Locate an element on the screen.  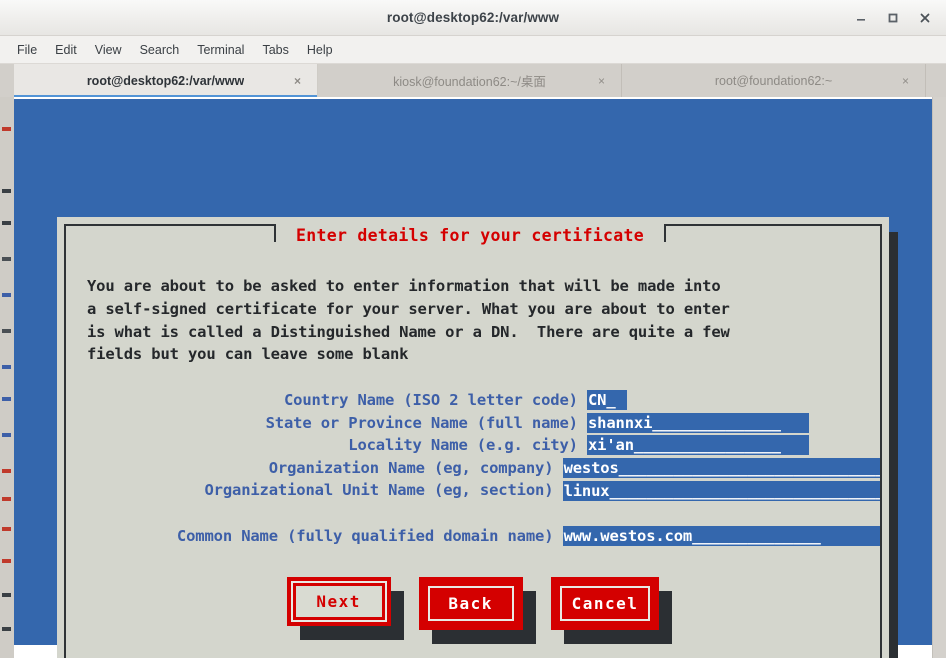
background-window-sliver is located at coordinates (7, 377).